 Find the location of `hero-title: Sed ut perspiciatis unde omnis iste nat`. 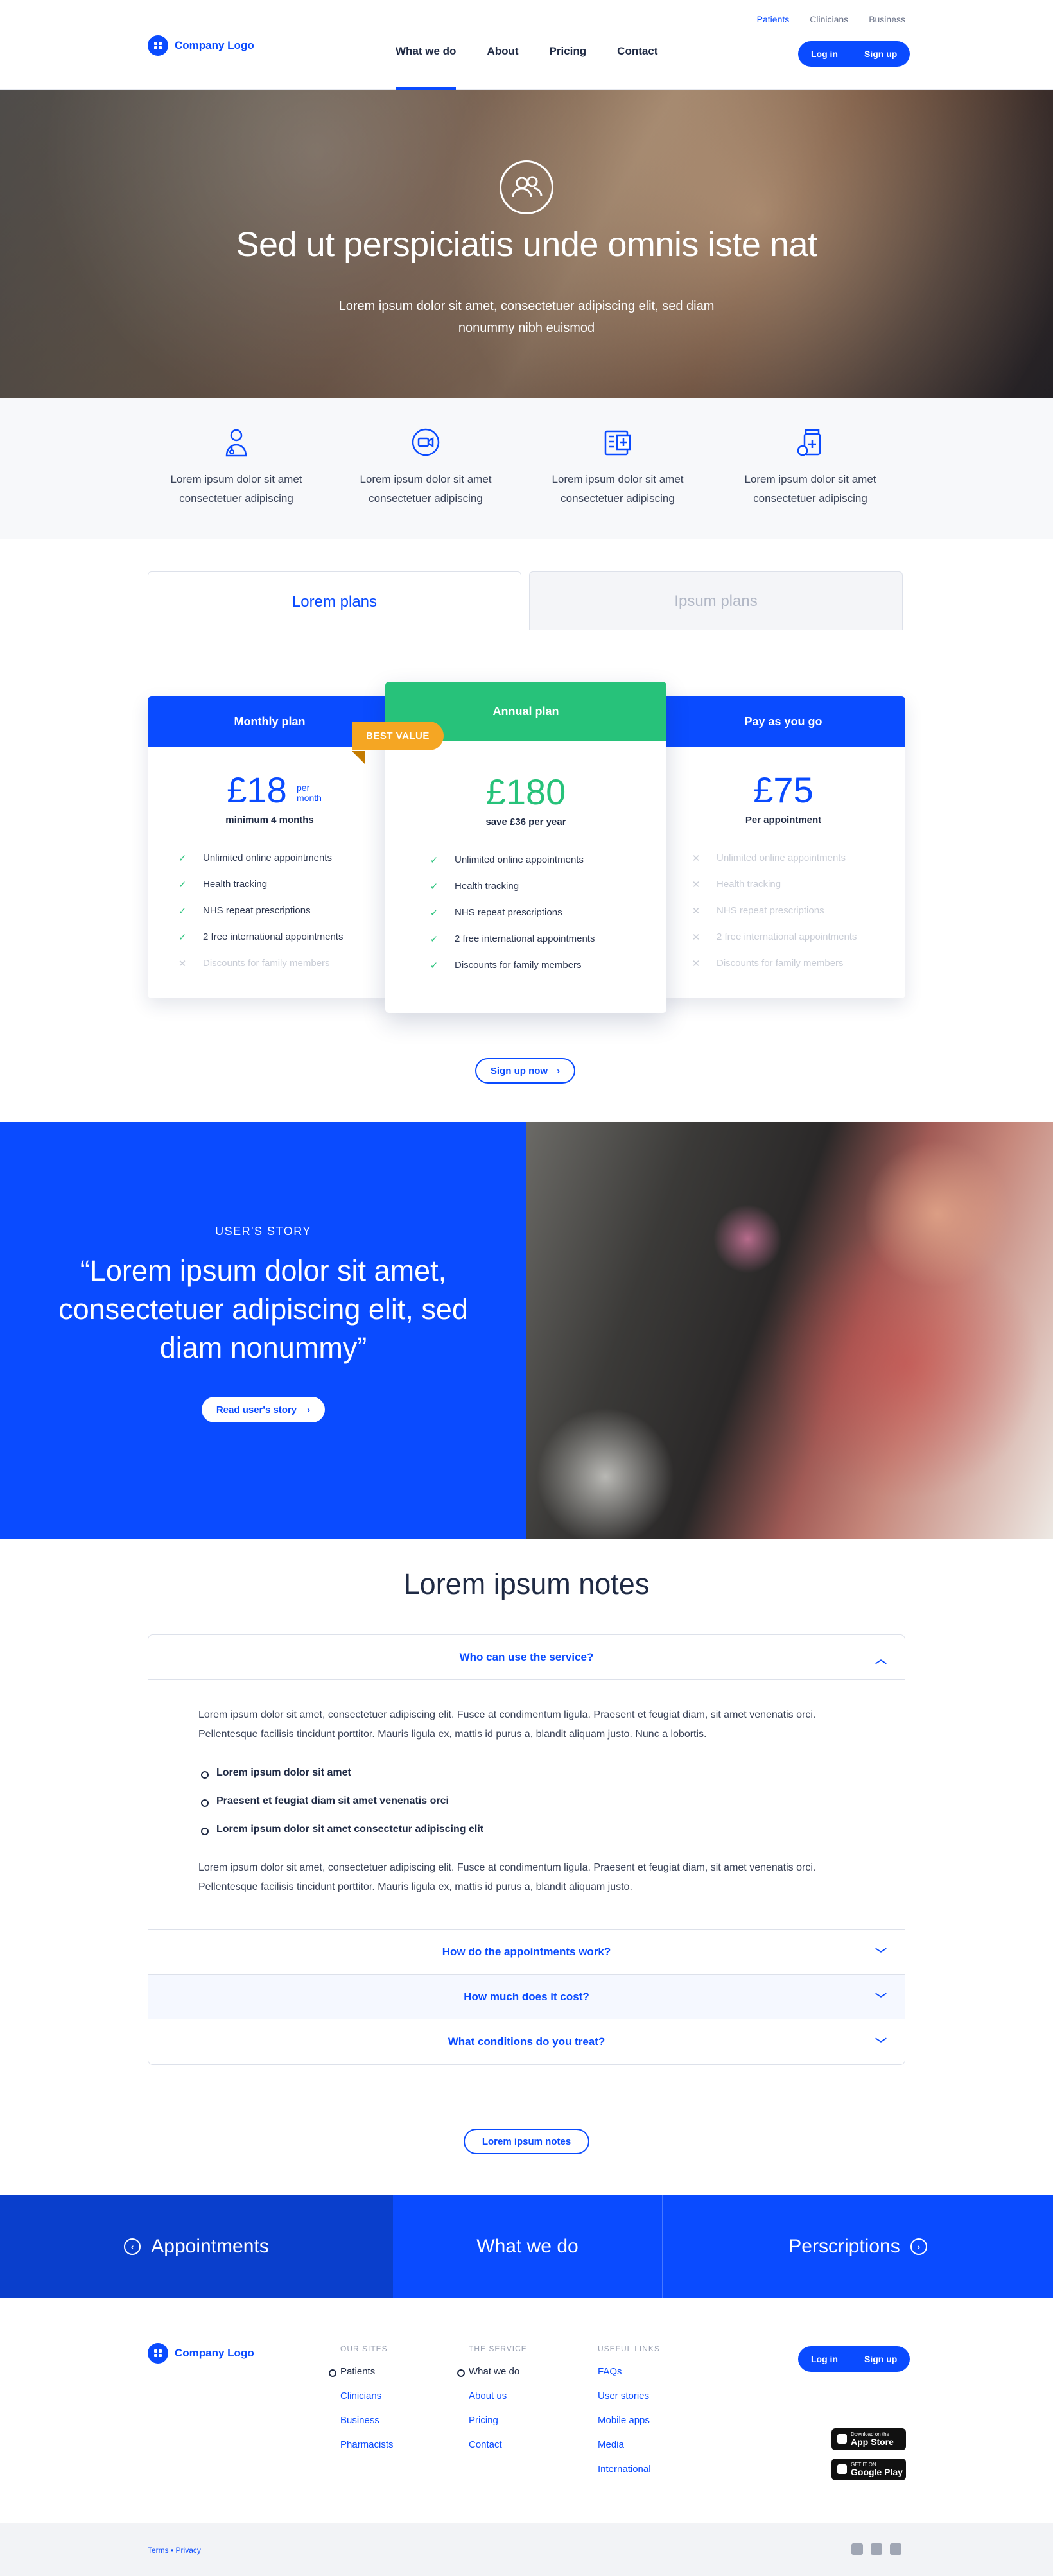

hero-title: Sed ut perspiciatis unde omnis iste nat is located at coordinates (526, 245).